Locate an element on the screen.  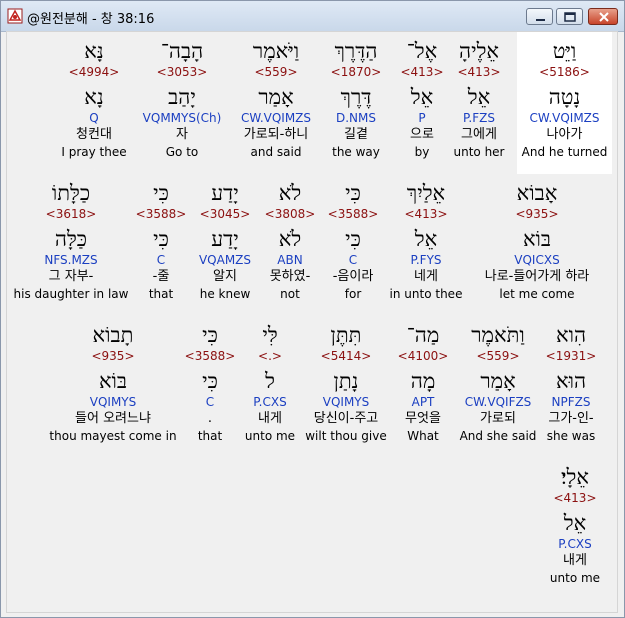
lexical-form: נָא is located at coordinates (94, 97).